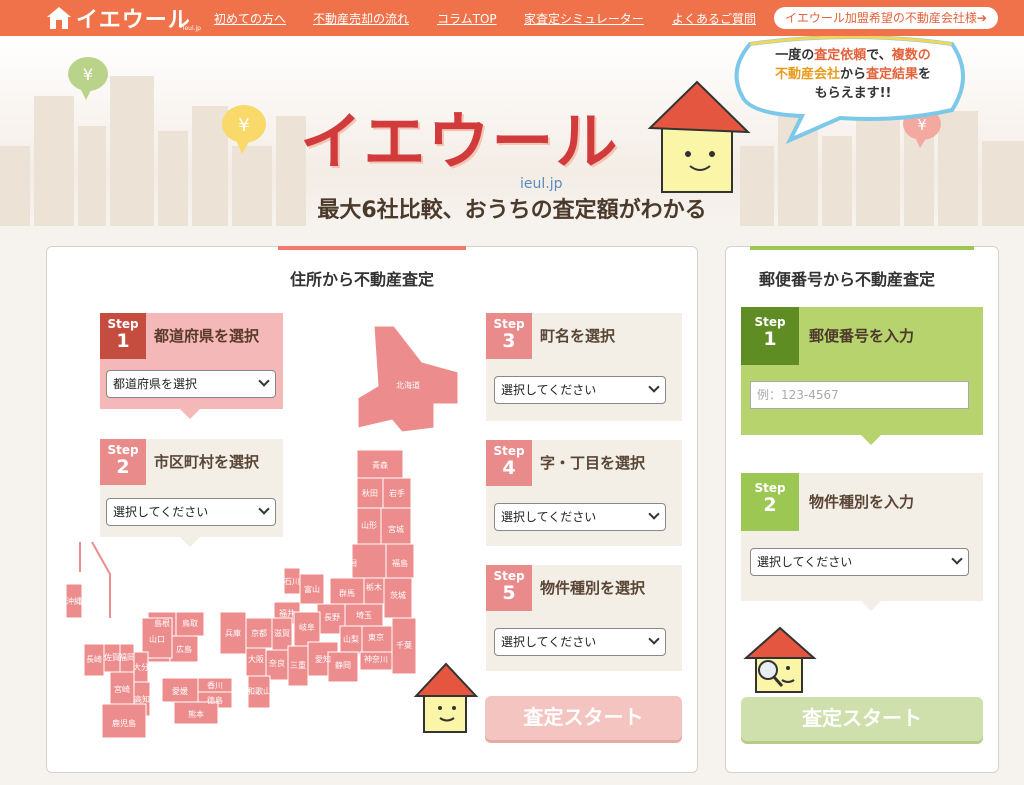  I want to click on svg-text: 滋賀, so click(282, 633).